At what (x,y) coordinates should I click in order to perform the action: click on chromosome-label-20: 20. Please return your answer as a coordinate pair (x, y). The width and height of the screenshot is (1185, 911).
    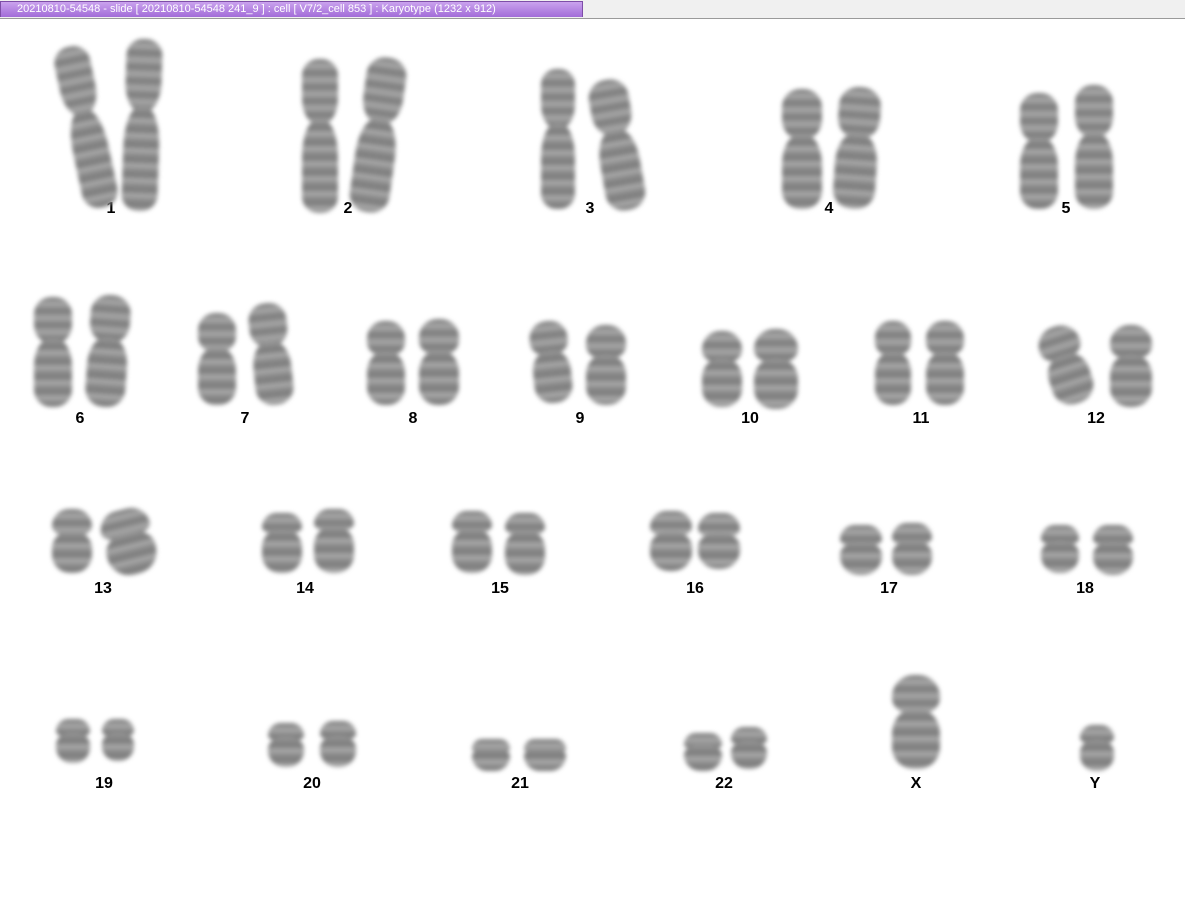
    Looking at the image, I should click on (312, 783).